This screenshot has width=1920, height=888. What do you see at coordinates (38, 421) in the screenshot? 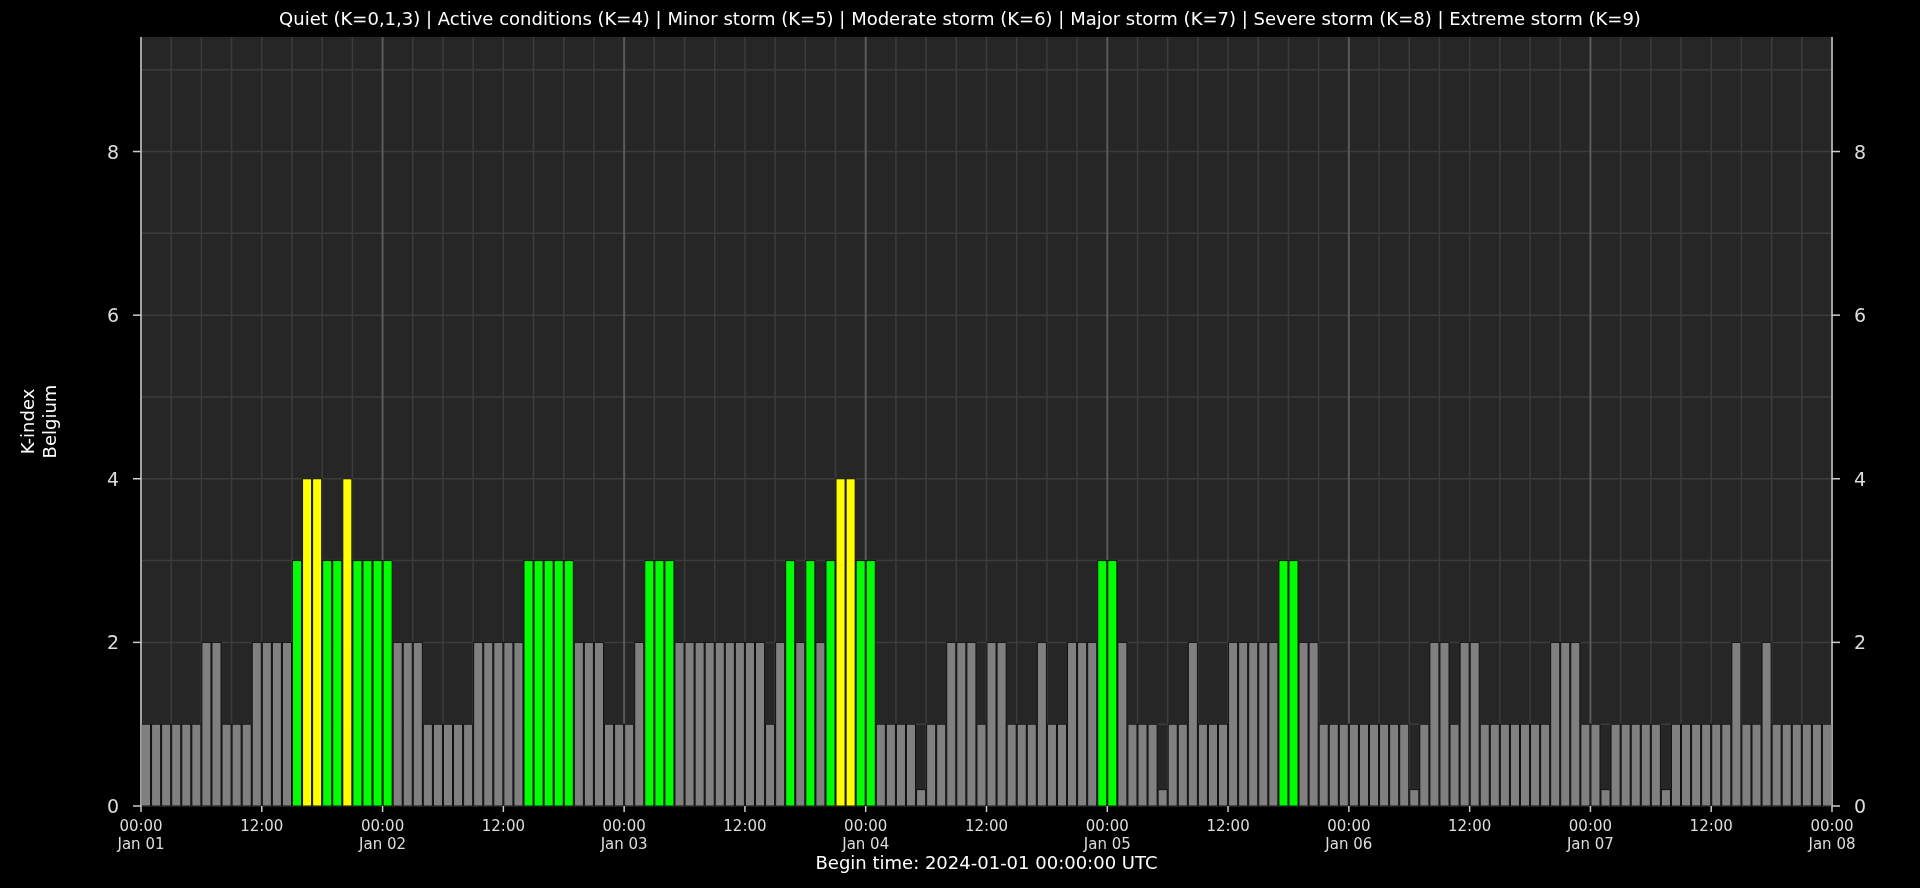
I see `y-axis-label: K-index Belgium` at bounding box center [38, 421].